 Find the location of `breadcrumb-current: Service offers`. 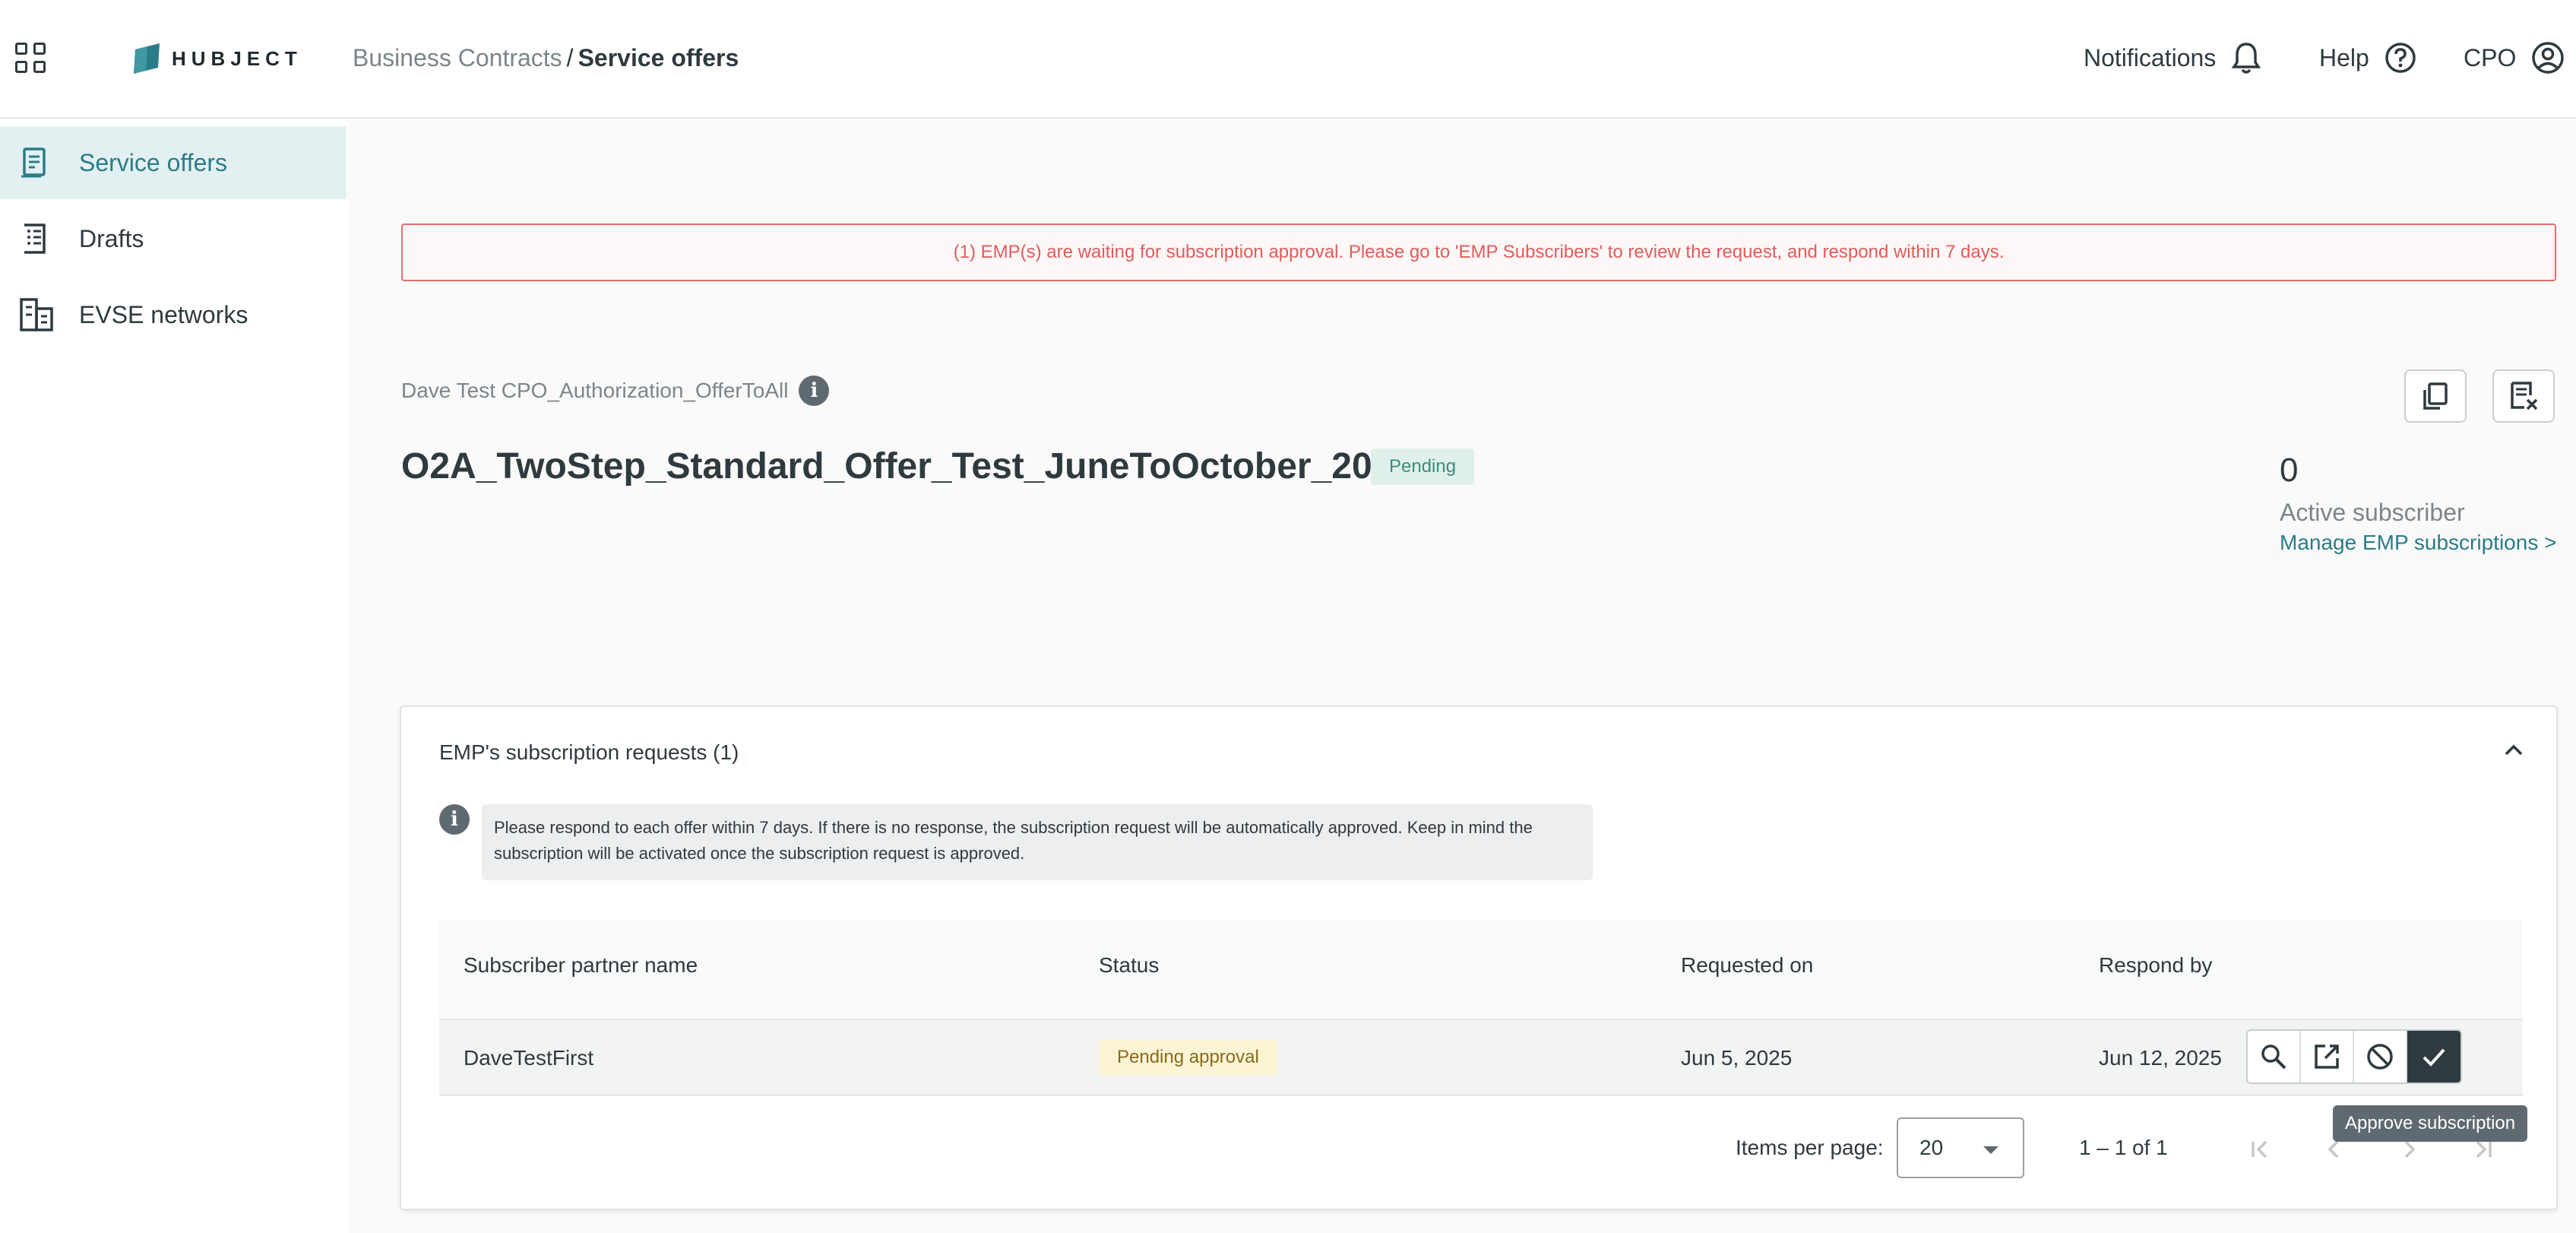

breadcrumb-current: Service offers is located at coordinates (658, 57).